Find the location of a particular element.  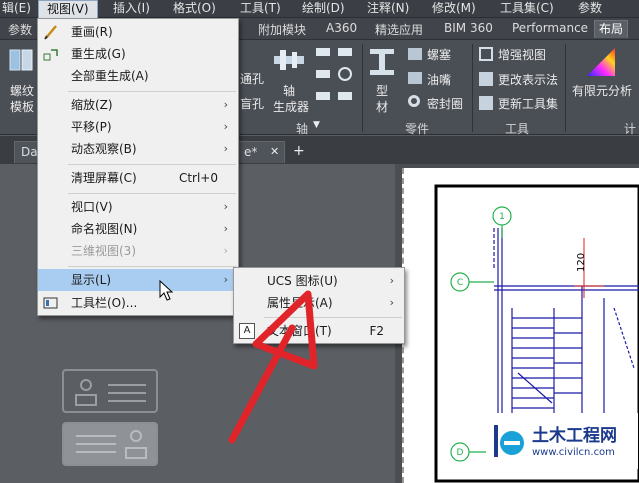

menu-item-redraw: 重画(R) is located at coordinates (138, 32).